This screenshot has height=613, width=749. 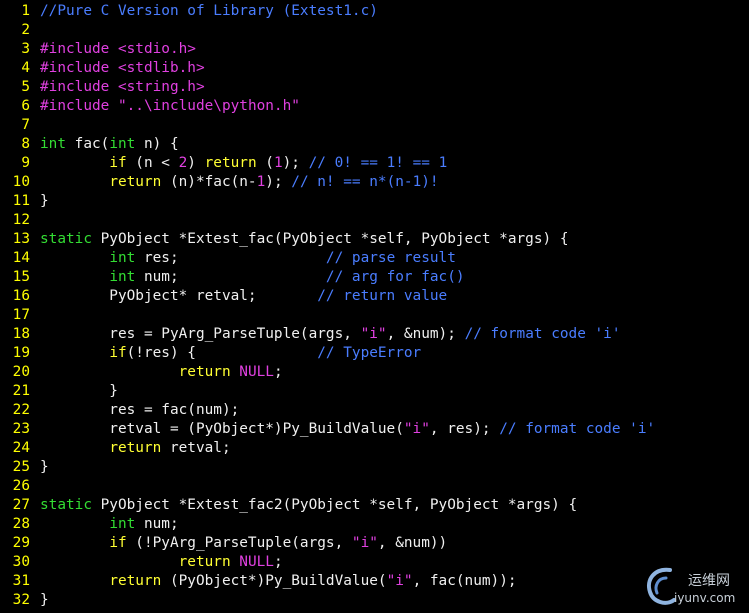 I want to click on code-line: 25}, so click(x=374, y=467).